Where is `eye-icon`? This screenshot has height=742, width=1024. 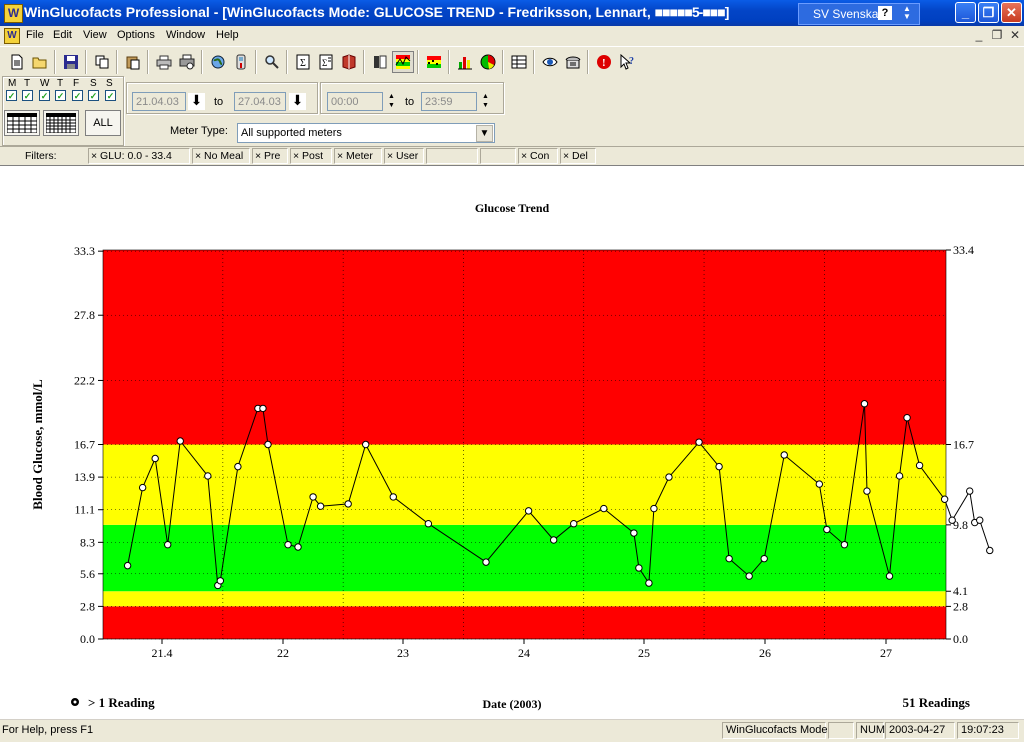
eye-icon is located at coordinates (550, 62).